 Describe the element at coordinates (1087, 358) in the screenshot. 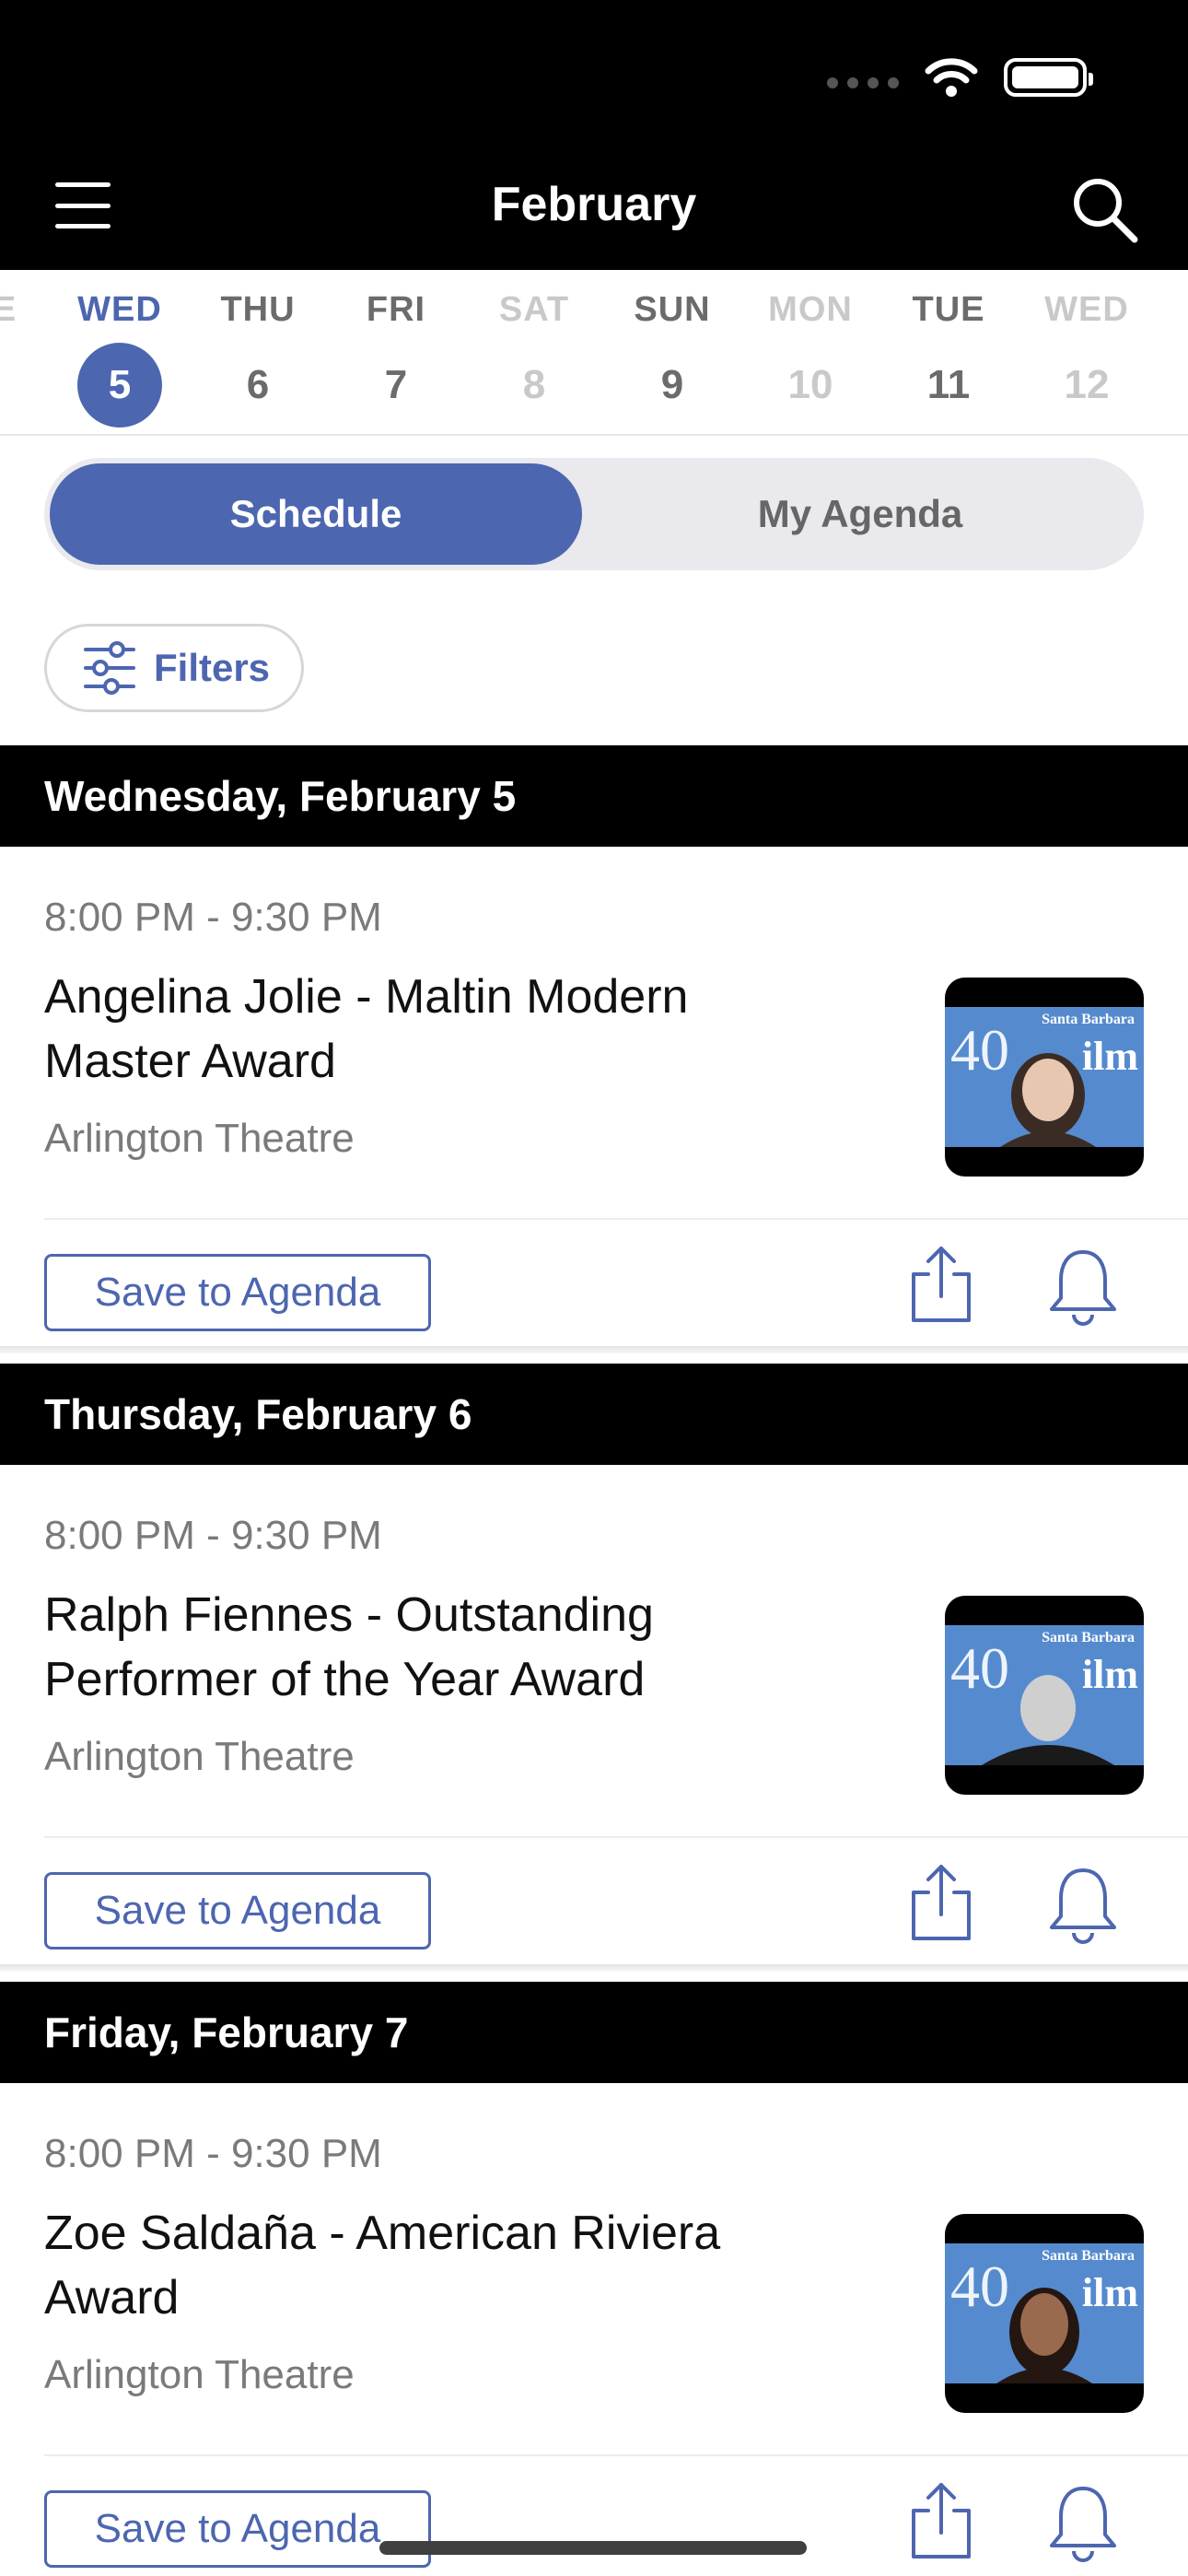

I see `date-item-wed-12: WED 12` at that location.